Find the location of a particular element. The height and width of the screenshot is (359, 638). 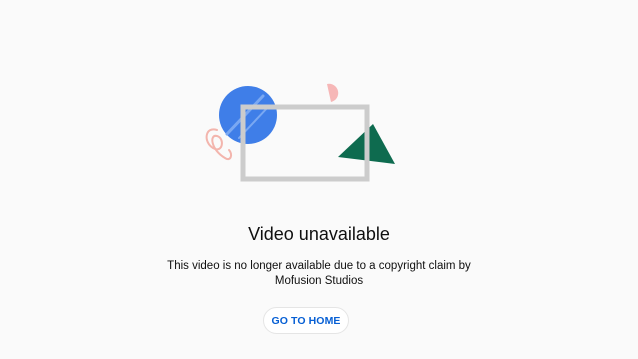

go-to-home-button: GO TO HOME is located at coordinates (306, 320).